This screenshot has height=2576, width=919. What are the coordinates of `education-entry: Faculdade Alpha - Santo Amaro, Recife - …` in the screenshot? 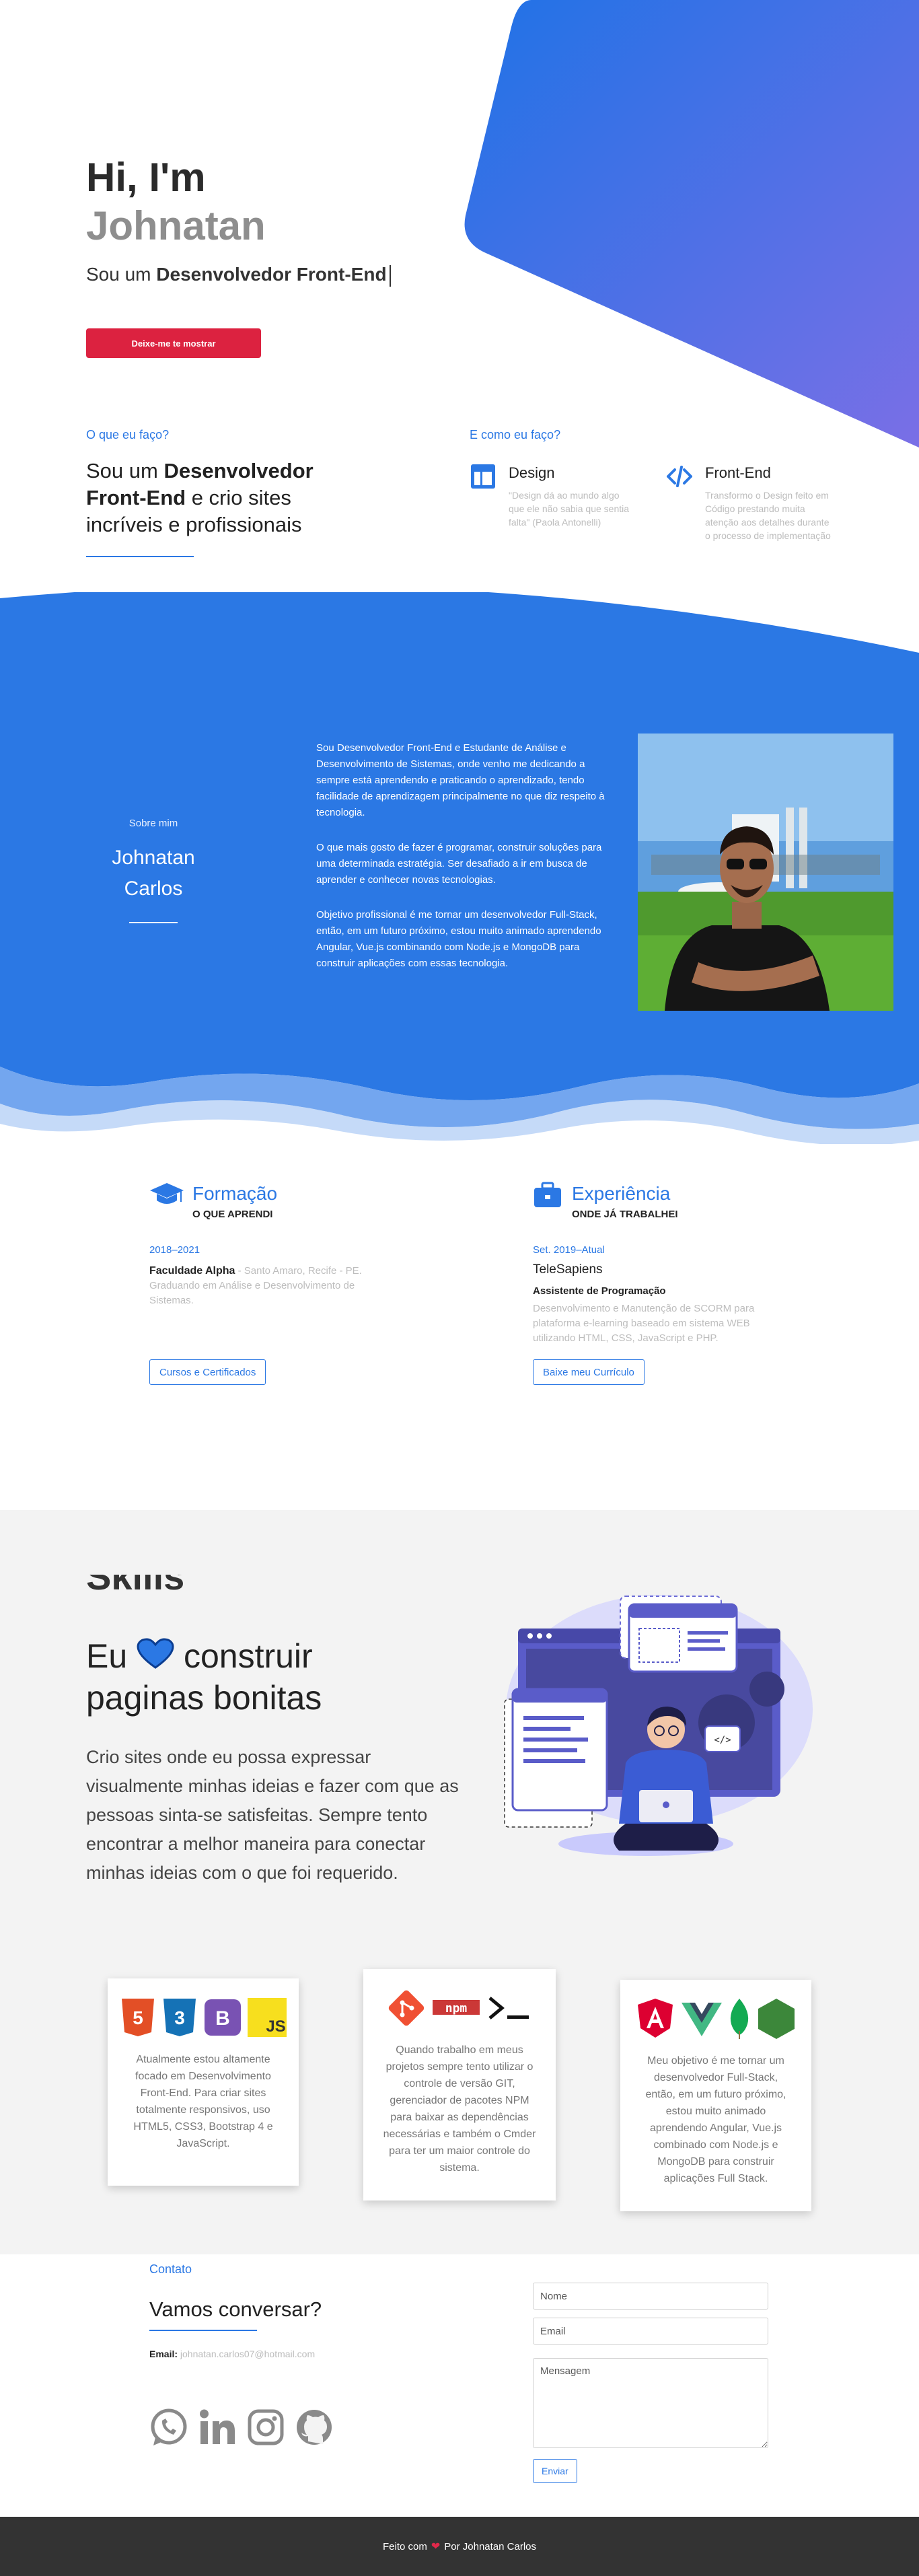 It's located at (263, 1286).